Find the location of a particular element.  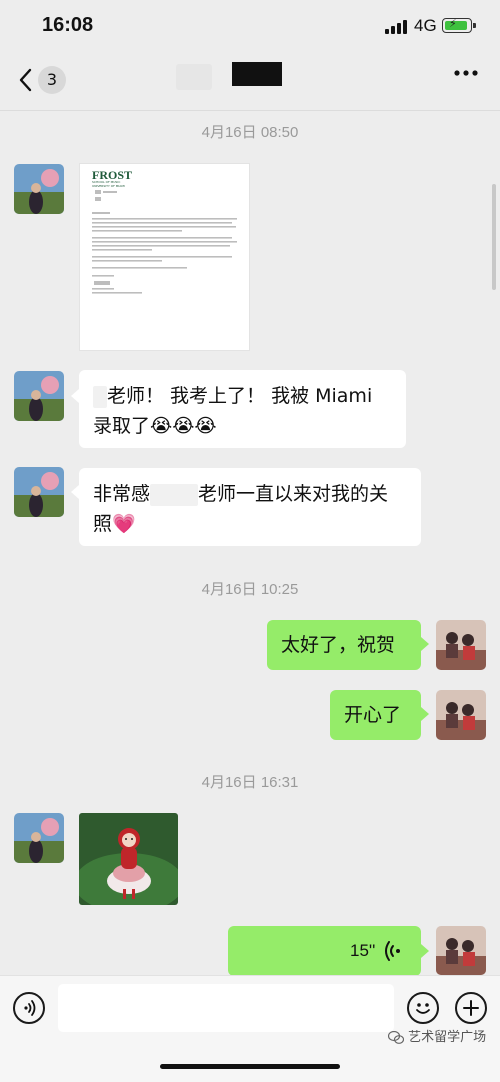

input-bar: 艺术留学广场 is located at coordinates (250, 1028).